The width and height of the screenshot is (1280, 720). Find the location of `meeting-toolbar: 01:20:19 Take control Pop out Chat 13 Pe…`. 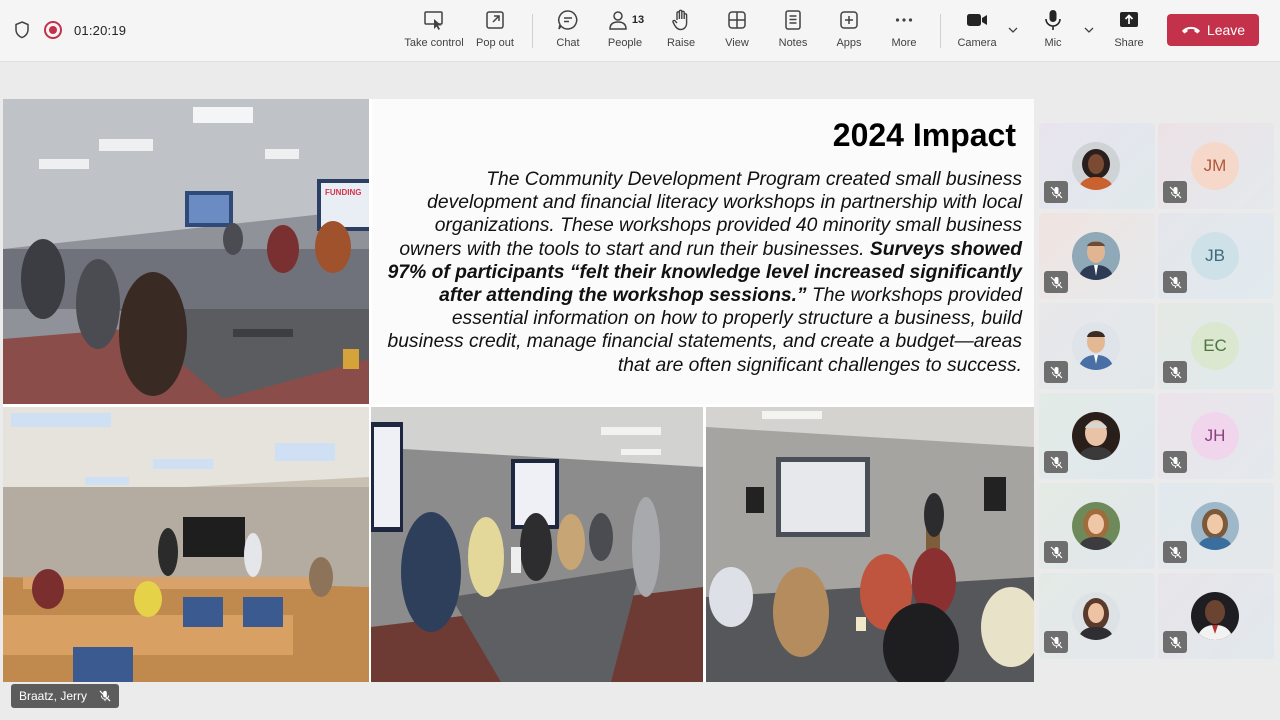

meeting-toolbar: 01:20:19 Take control Pop out Chat 13 Pe… is located at coordinates (640, 31).